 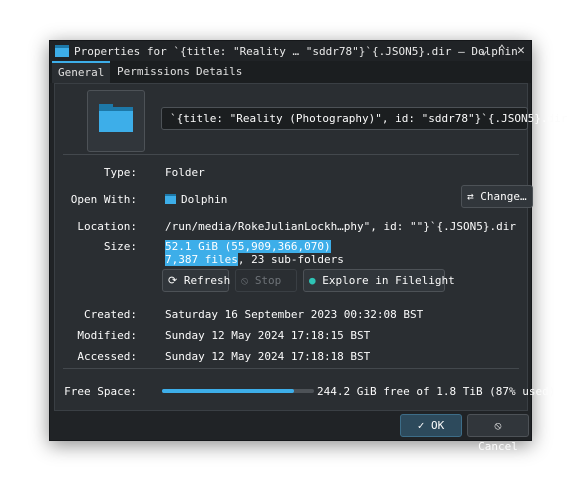 I want to click on stop-label: Stop, so click(x=268, y=280).